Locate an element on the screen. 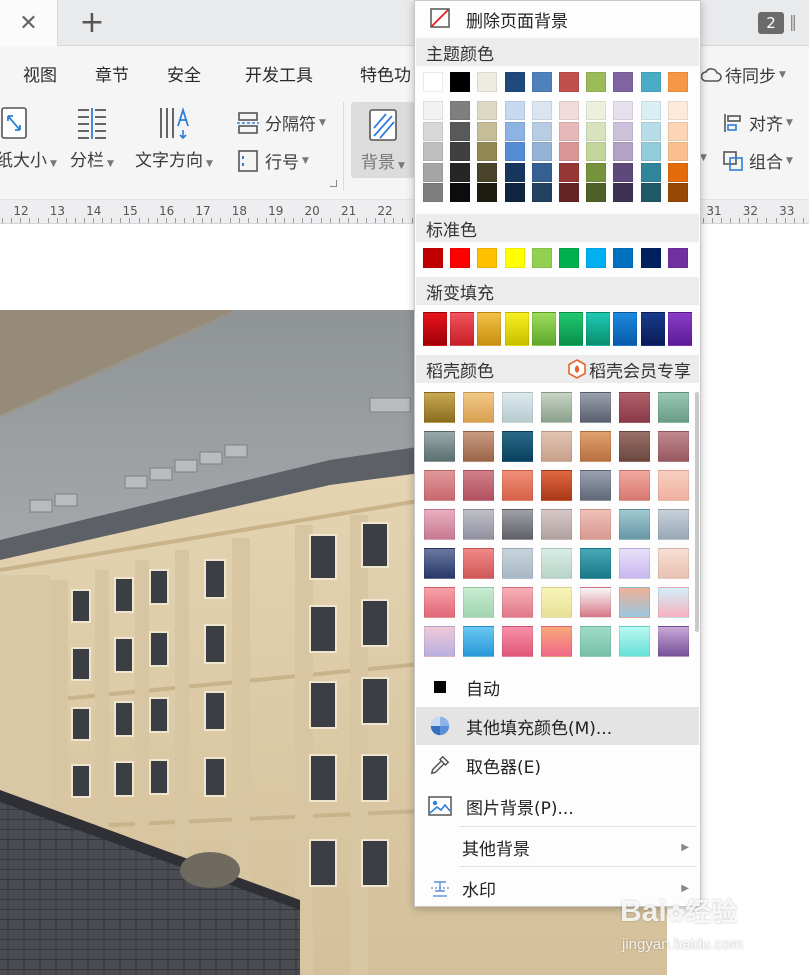  new-tab-button: + is located at coordinates (92, 23).